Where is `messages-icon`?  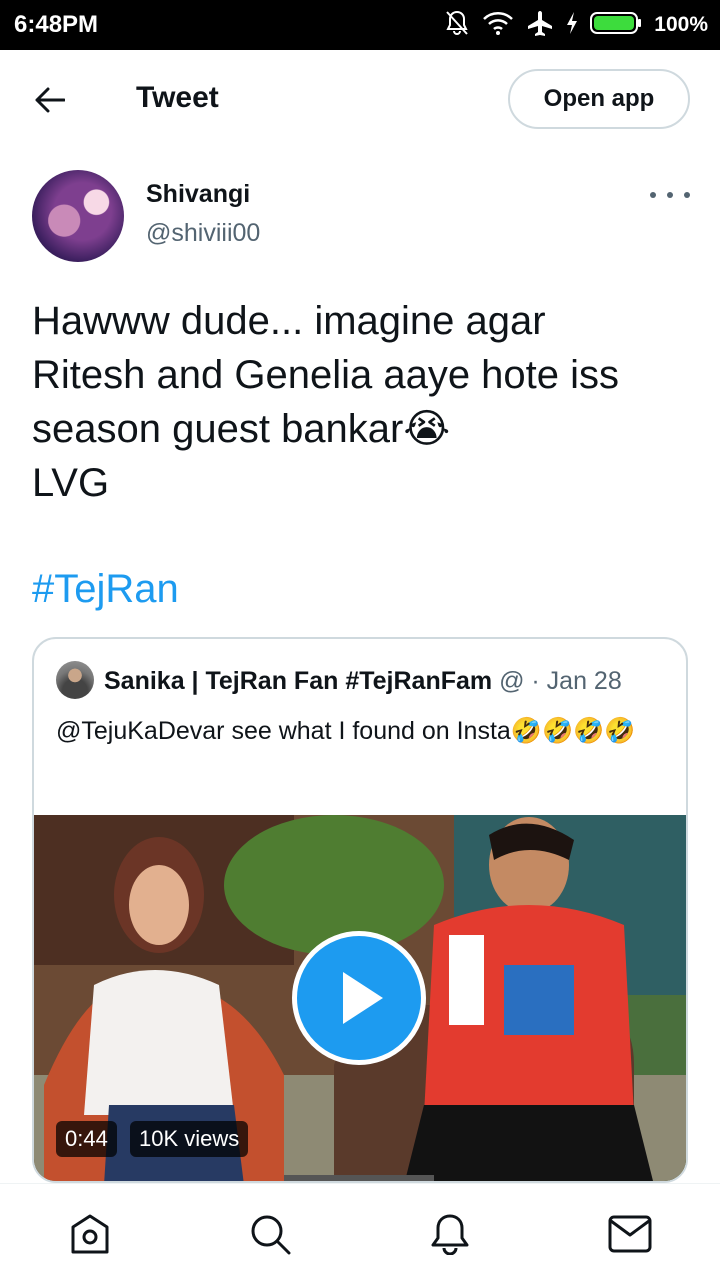
messages-icon is located at coordinates (630, 1234).